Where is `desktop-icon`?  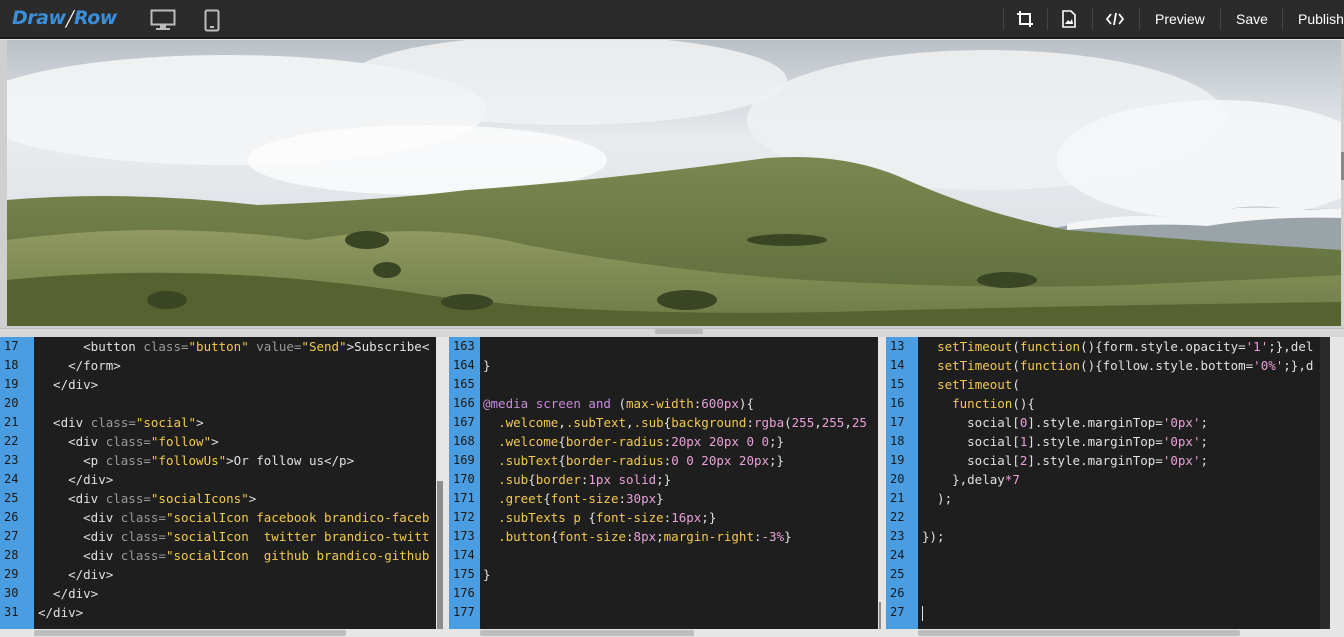 desktop-icon is located at coordinates (163, 22).